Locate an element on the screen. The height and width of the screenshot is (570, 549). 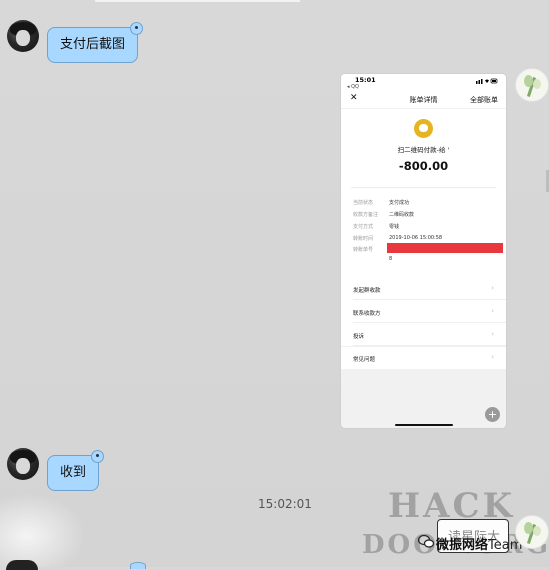
link-faq: 常见问题 › is located at coordinates (423, 358).